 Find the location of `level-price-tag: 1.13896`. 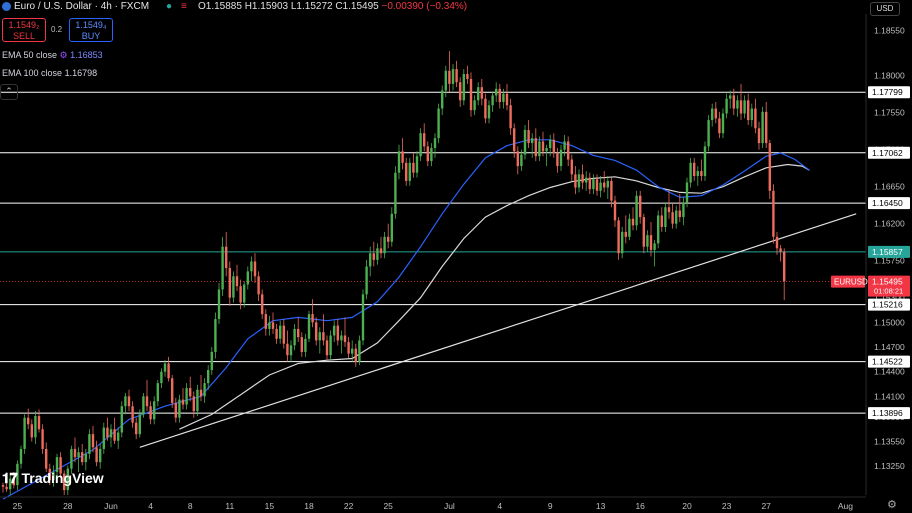

level-price-tag: 1.13896 is located at coordinates (887, 413).